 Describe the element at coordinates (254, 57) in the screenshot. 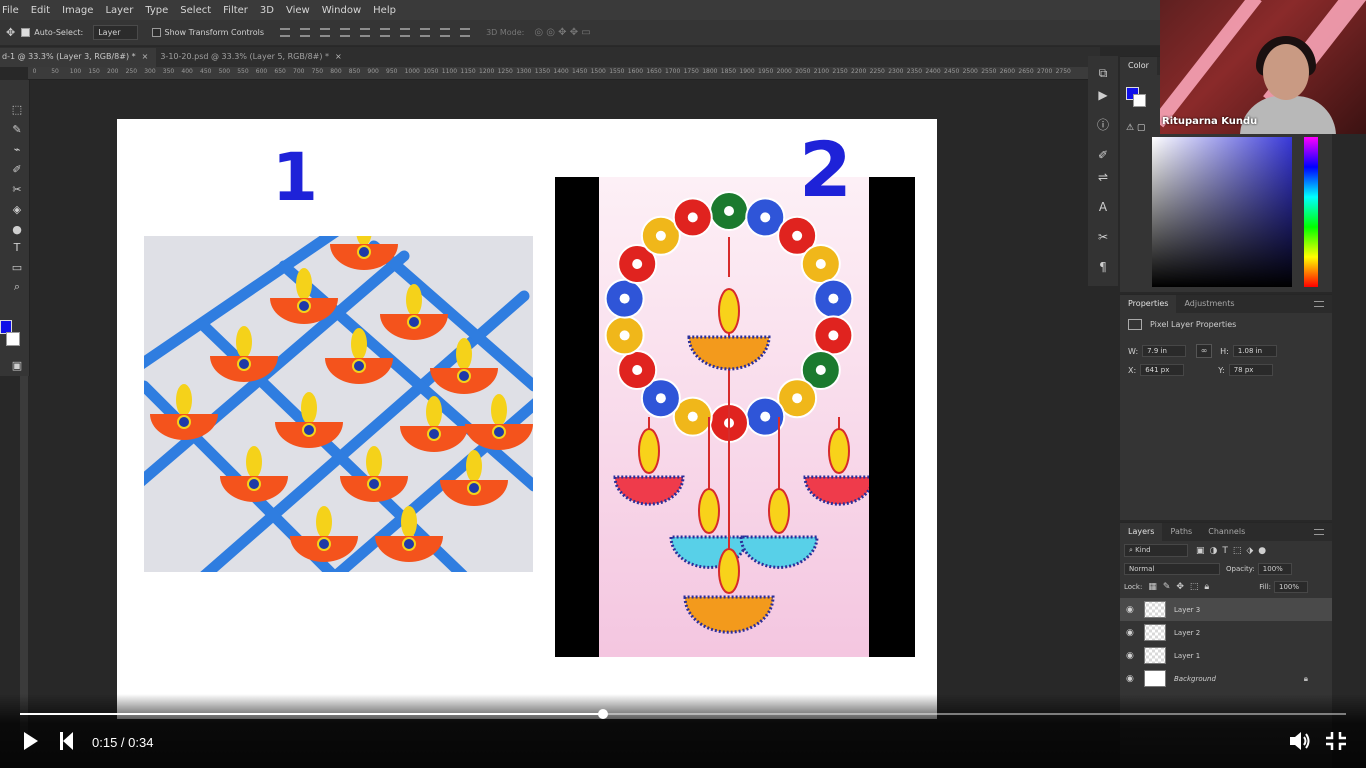

I see `tab-document-2: 3-10-20.psd @ 33.3% (Layer 5, RGB/8#) * ×` at that location.